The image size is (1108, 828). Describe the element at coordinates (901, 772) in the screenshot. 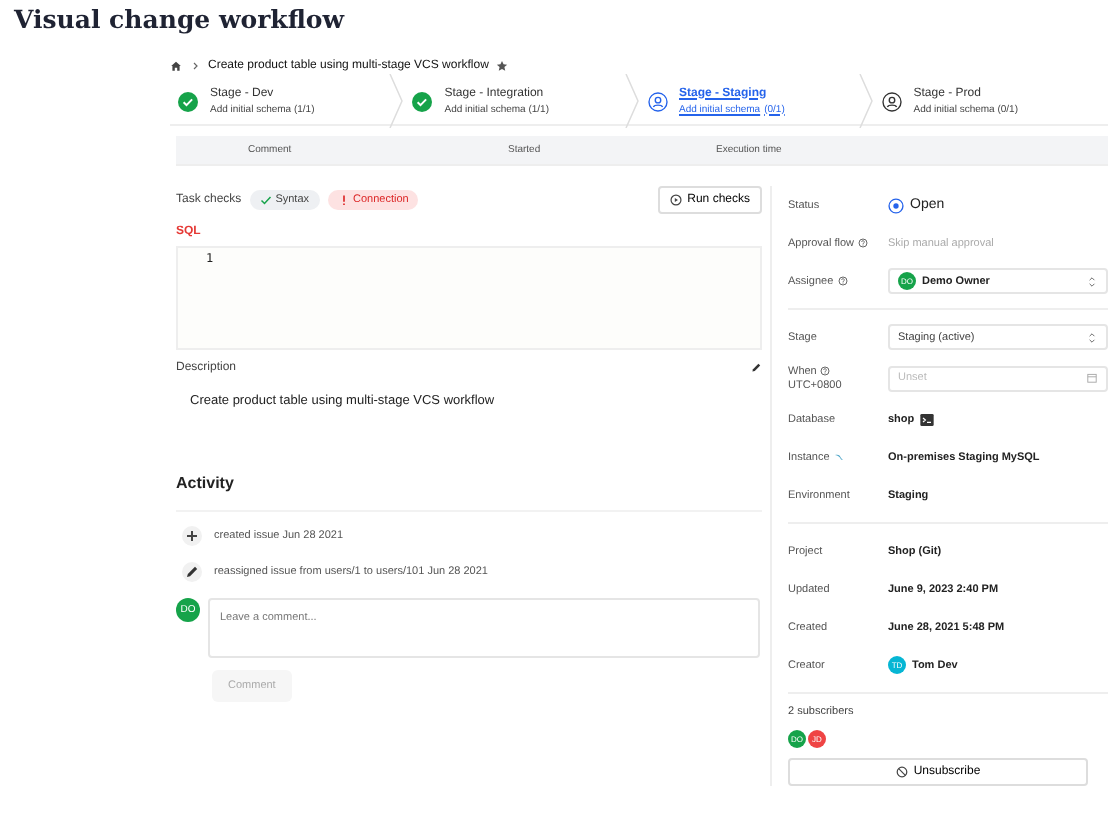

I see `prohibited-icon` at that location.